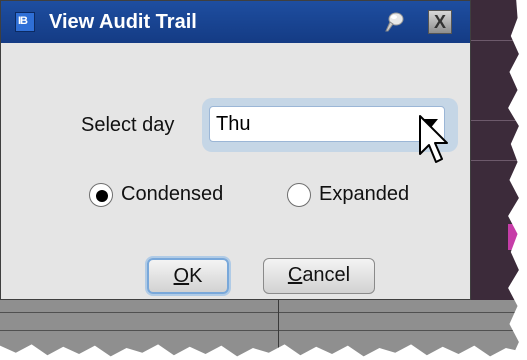  What do you see at coordinates (433, 139) in the screenshot?
I see `mouse-pointer-icon` at bounding box center [433, 139].